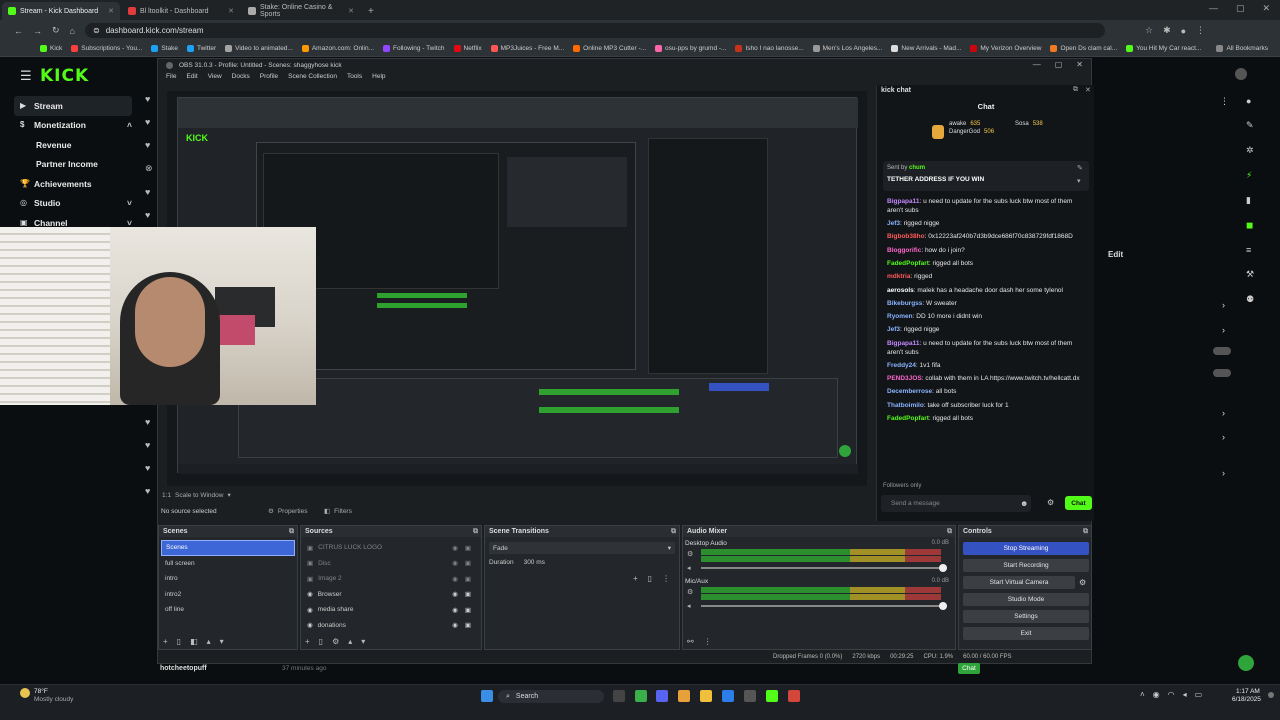 The width and height of the screenshot is (1280, 720). Describe the element at coordinates (641, 696) in the screenshot. I see `spotify-icon` at that location.